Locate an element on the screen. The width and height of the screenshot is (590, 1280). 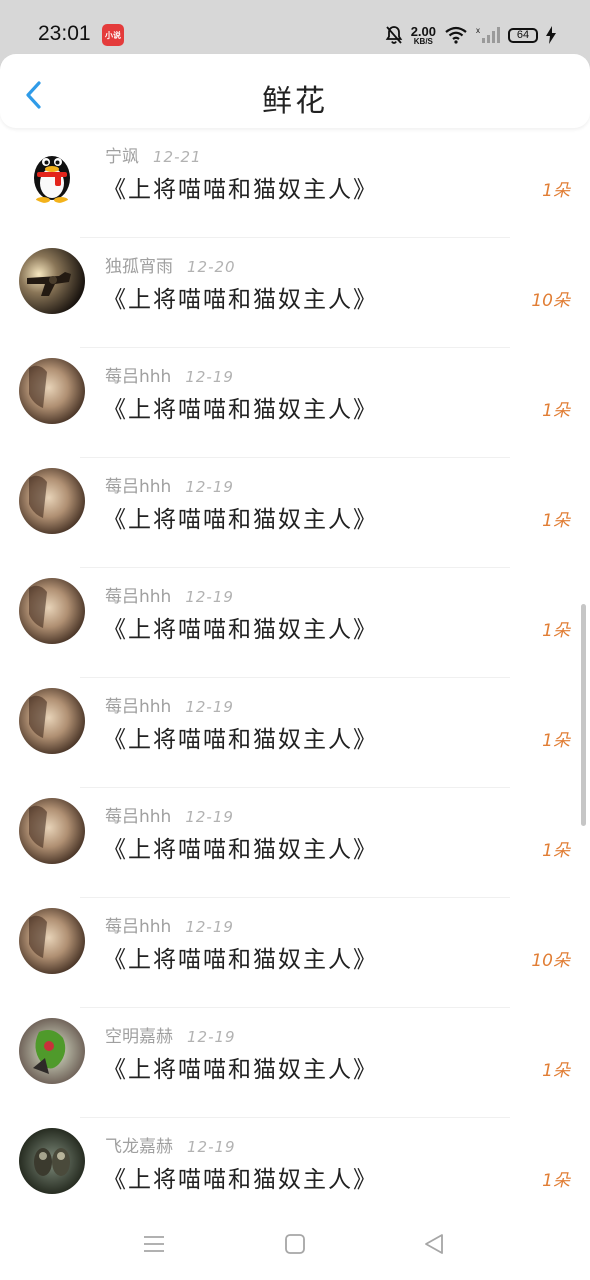
sender-meta: 飞龙嘉赫 12-19 is located at coordinates (170, 1144).